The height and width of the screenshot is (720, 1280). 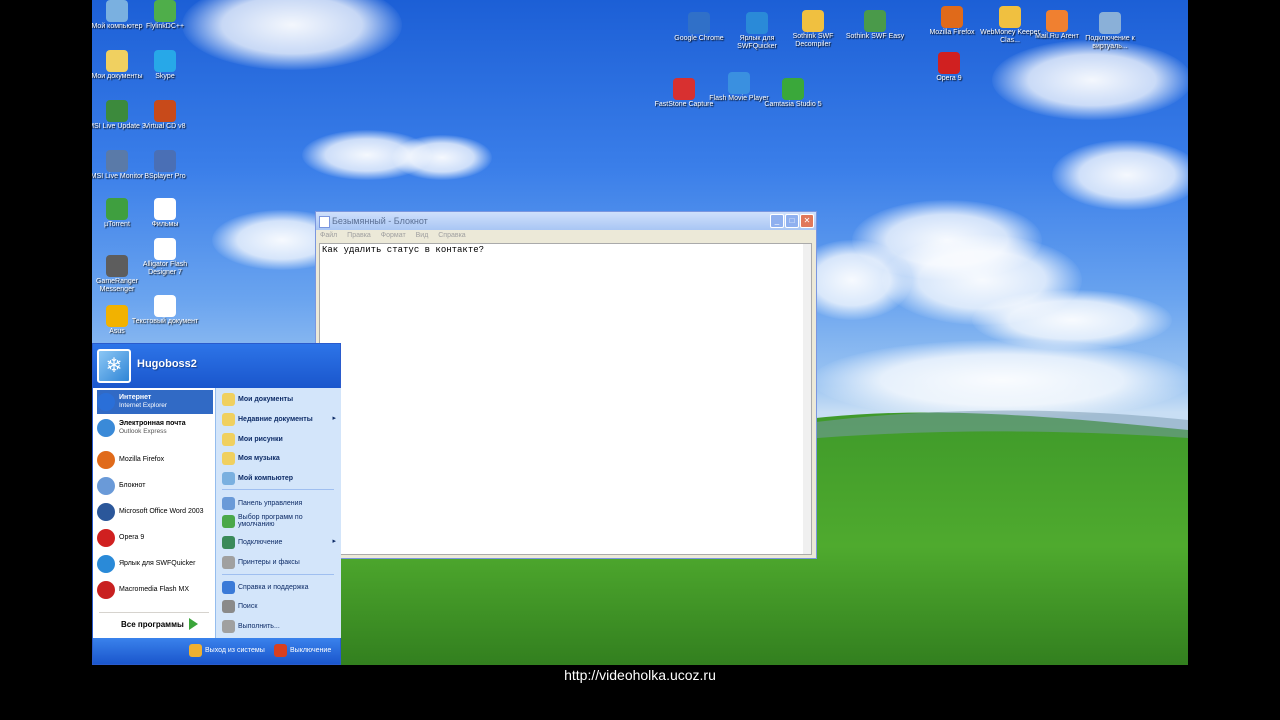 I want to click on camtasia-icon, so click(x=793, y=89).